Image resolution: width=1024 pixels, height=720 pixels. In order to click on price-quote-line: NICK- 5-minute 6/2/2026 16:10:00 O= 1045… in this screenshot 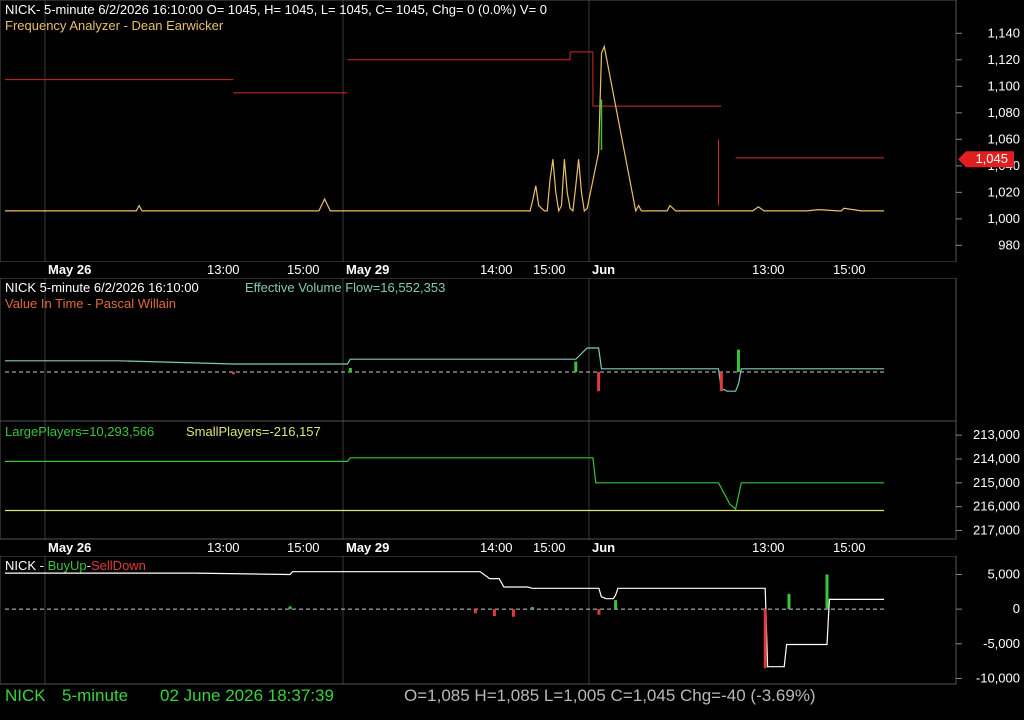, I will do `click(276, 9)`.